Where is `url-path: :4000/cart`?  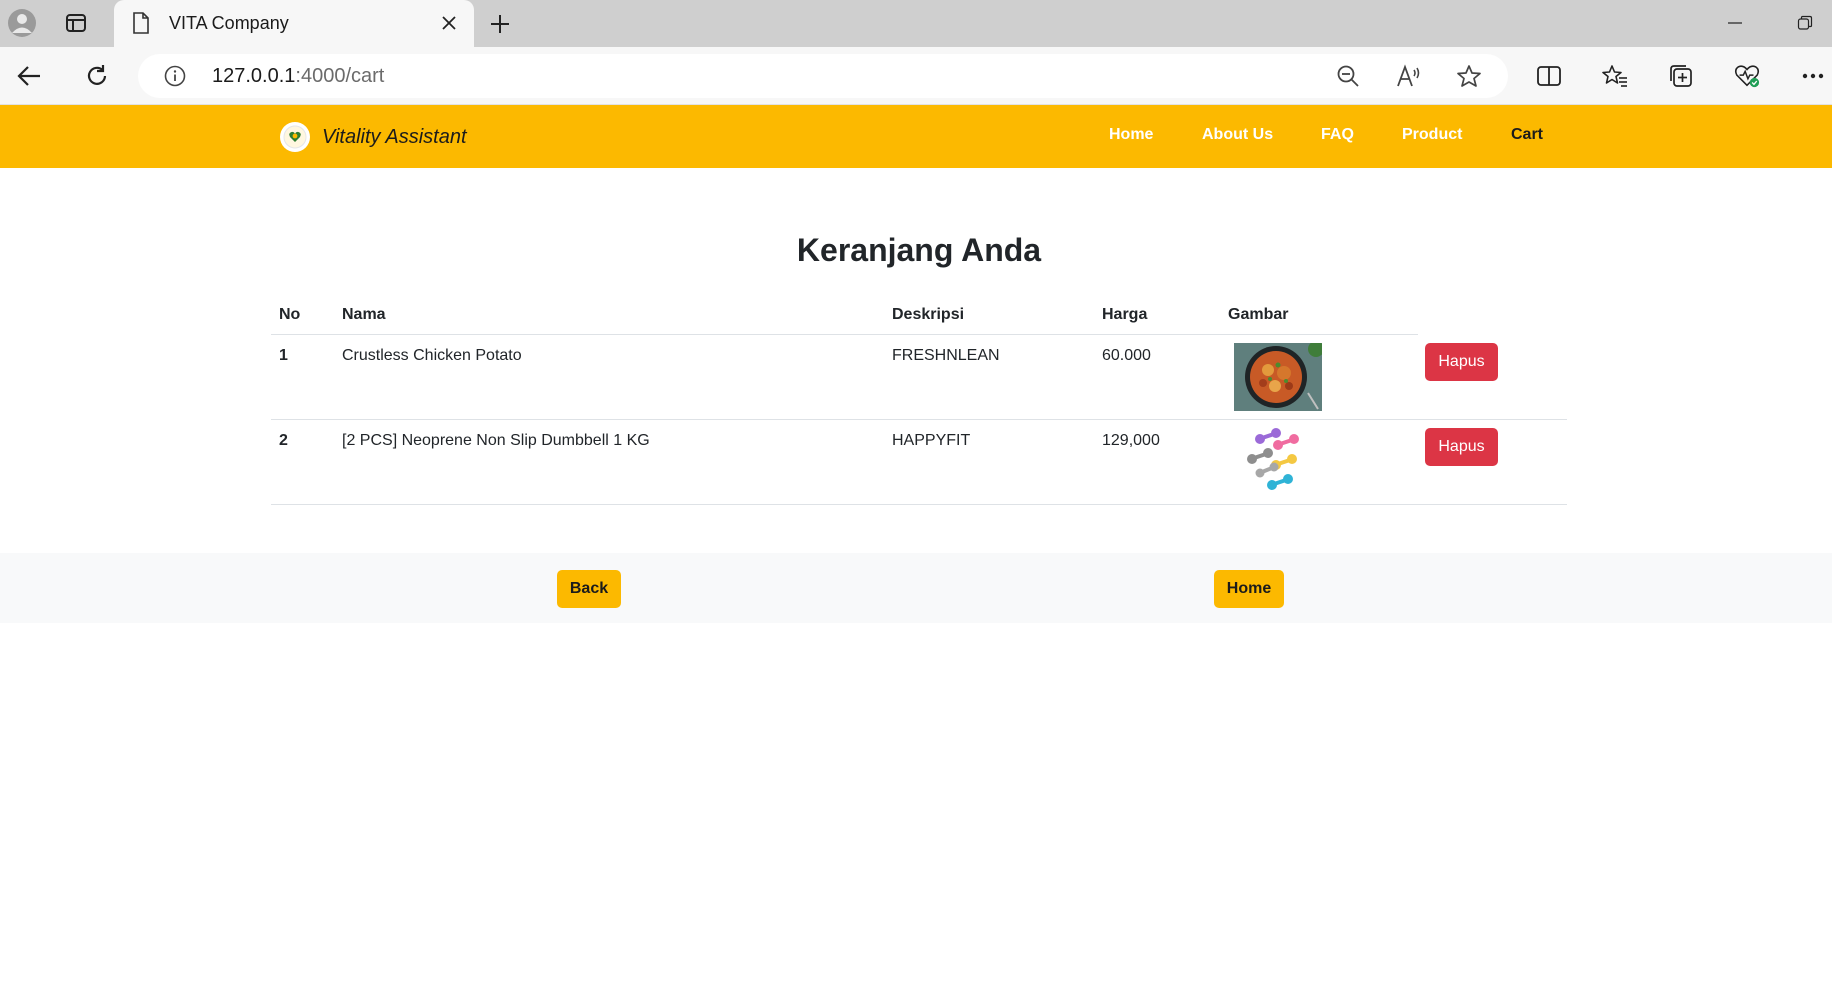
url-path: :4000/cart is located at coordinates (340, 76).